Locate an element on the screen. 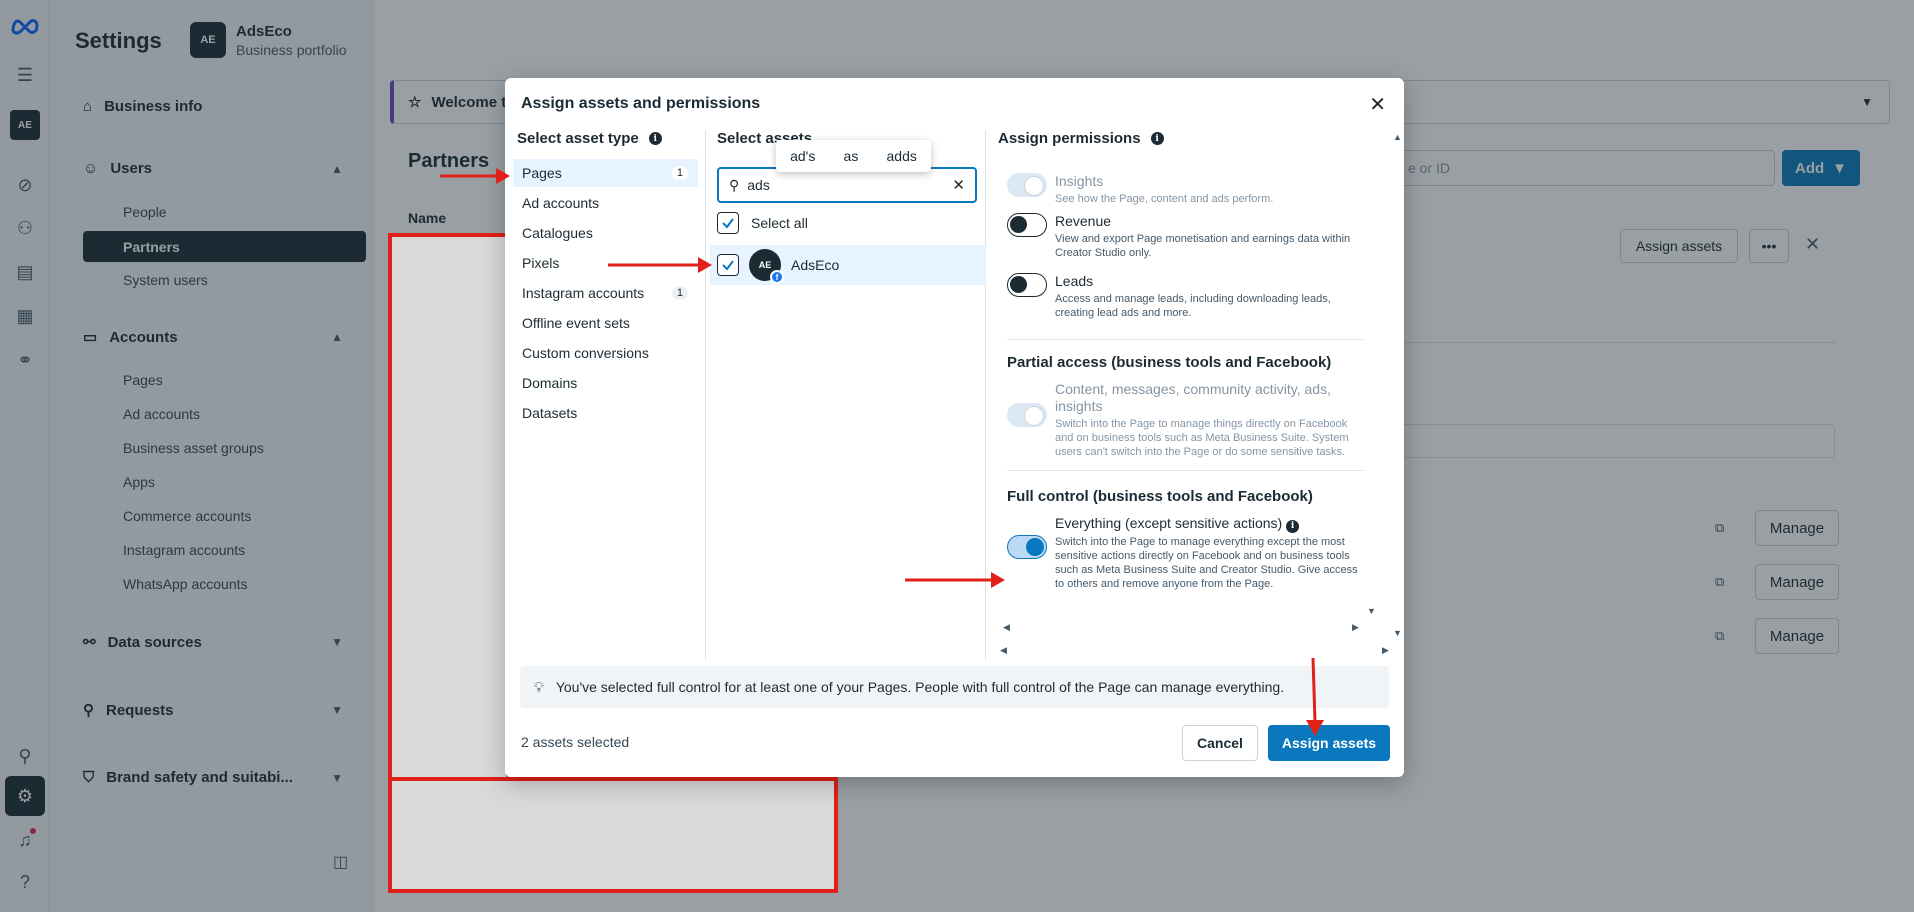 The image size is (1914, 912). column-divider is located at coordinates (705, 395).